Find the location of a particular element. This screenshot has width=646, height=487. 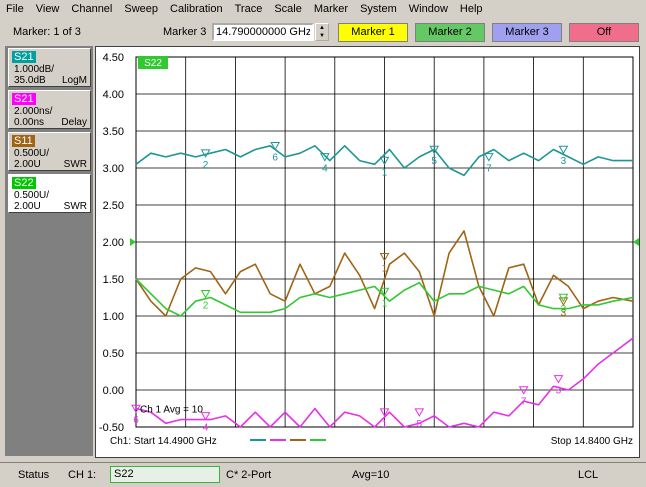

marker-frequency-input is located at coordinates (263, 32).